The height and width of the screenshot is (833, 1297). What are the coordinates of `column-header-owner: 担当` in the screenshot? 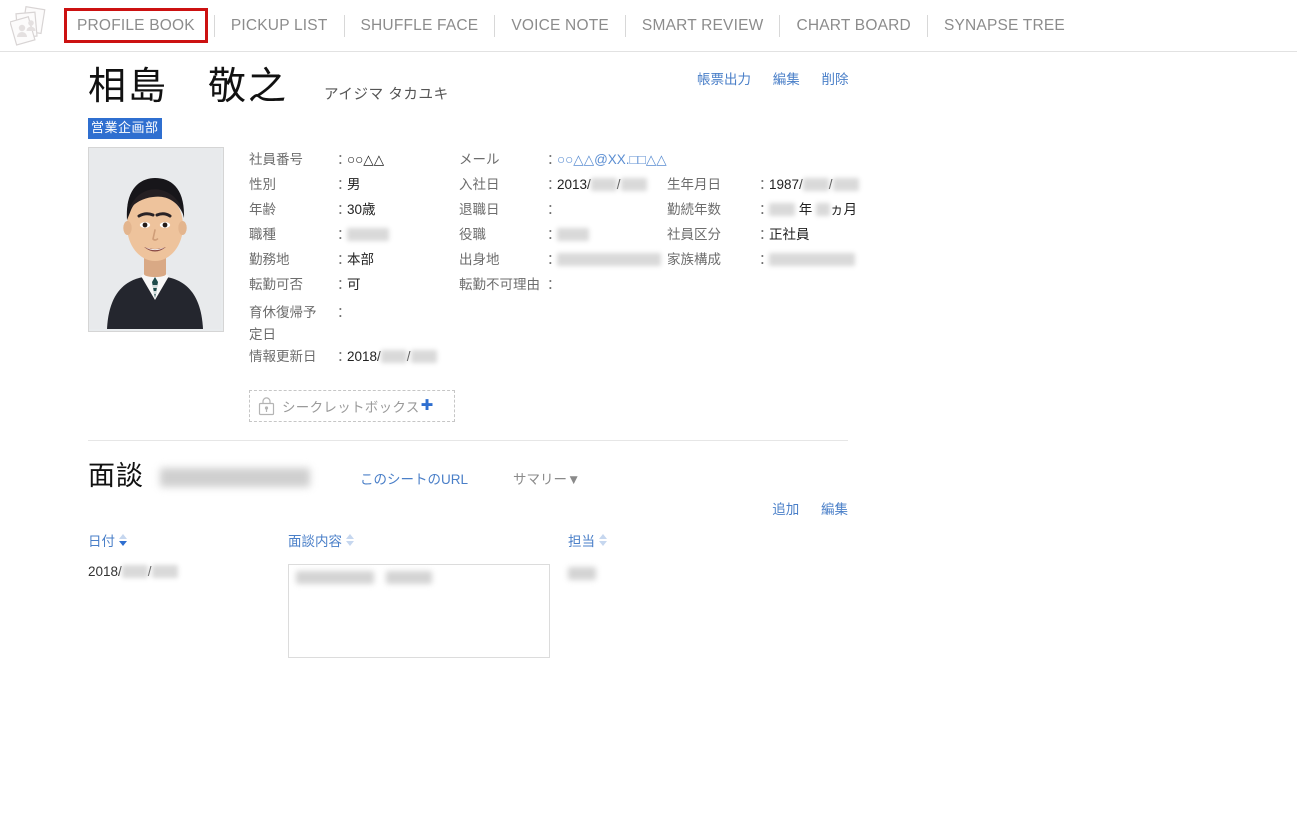 It's located at (708, 545).